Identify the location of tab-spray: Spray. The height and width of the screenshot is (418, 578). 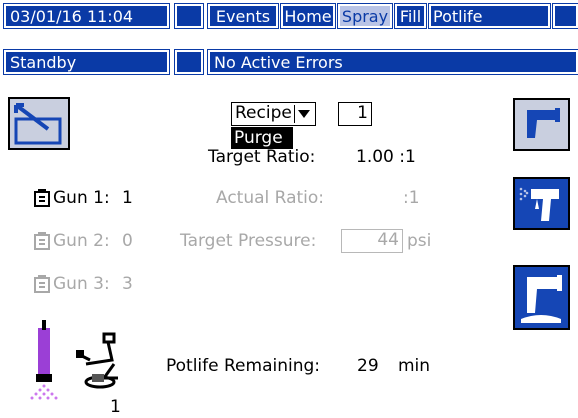
(365, 16).